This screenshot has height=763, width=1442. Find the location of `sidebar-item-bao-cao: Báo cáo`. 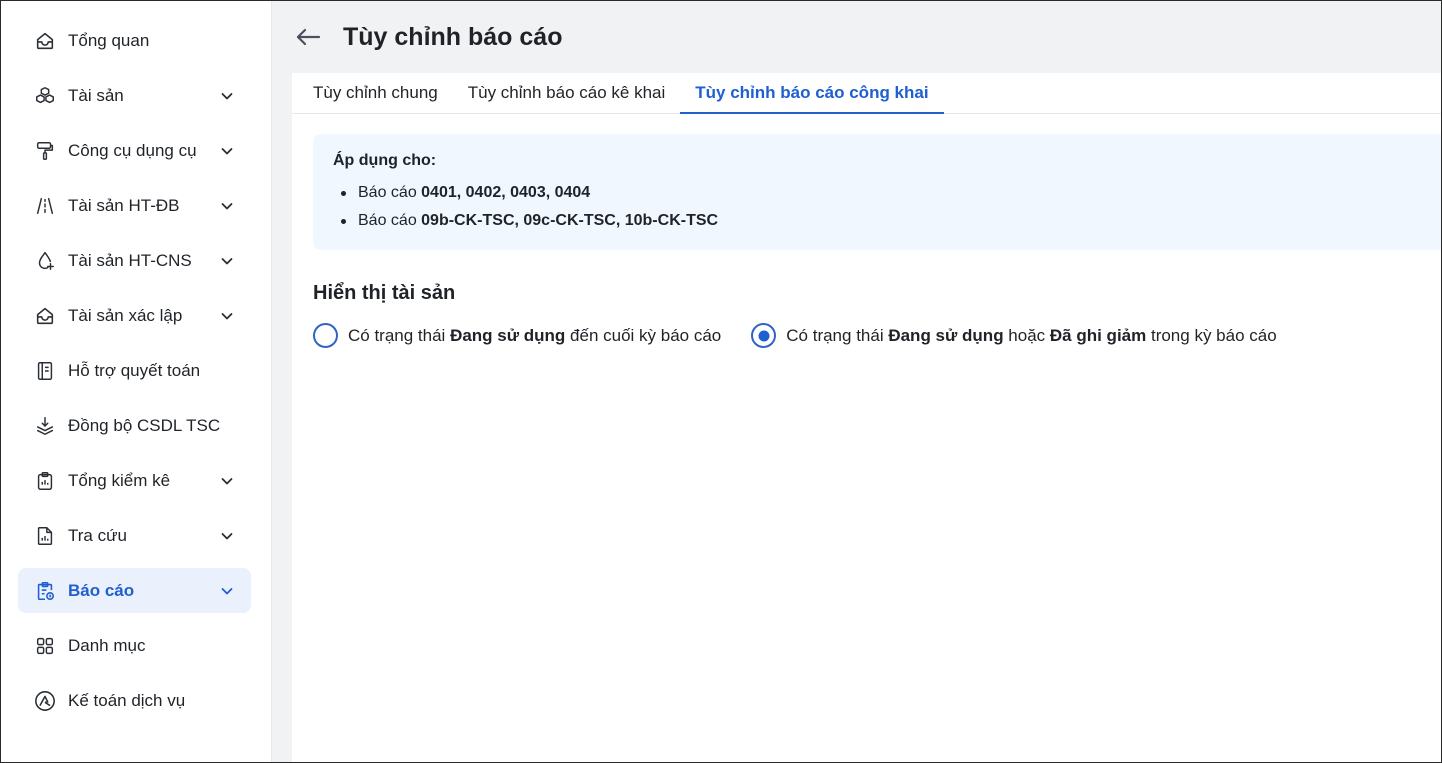

sidebar-item-bao-cao: Báo cáo is located at coordinates (134, 590).